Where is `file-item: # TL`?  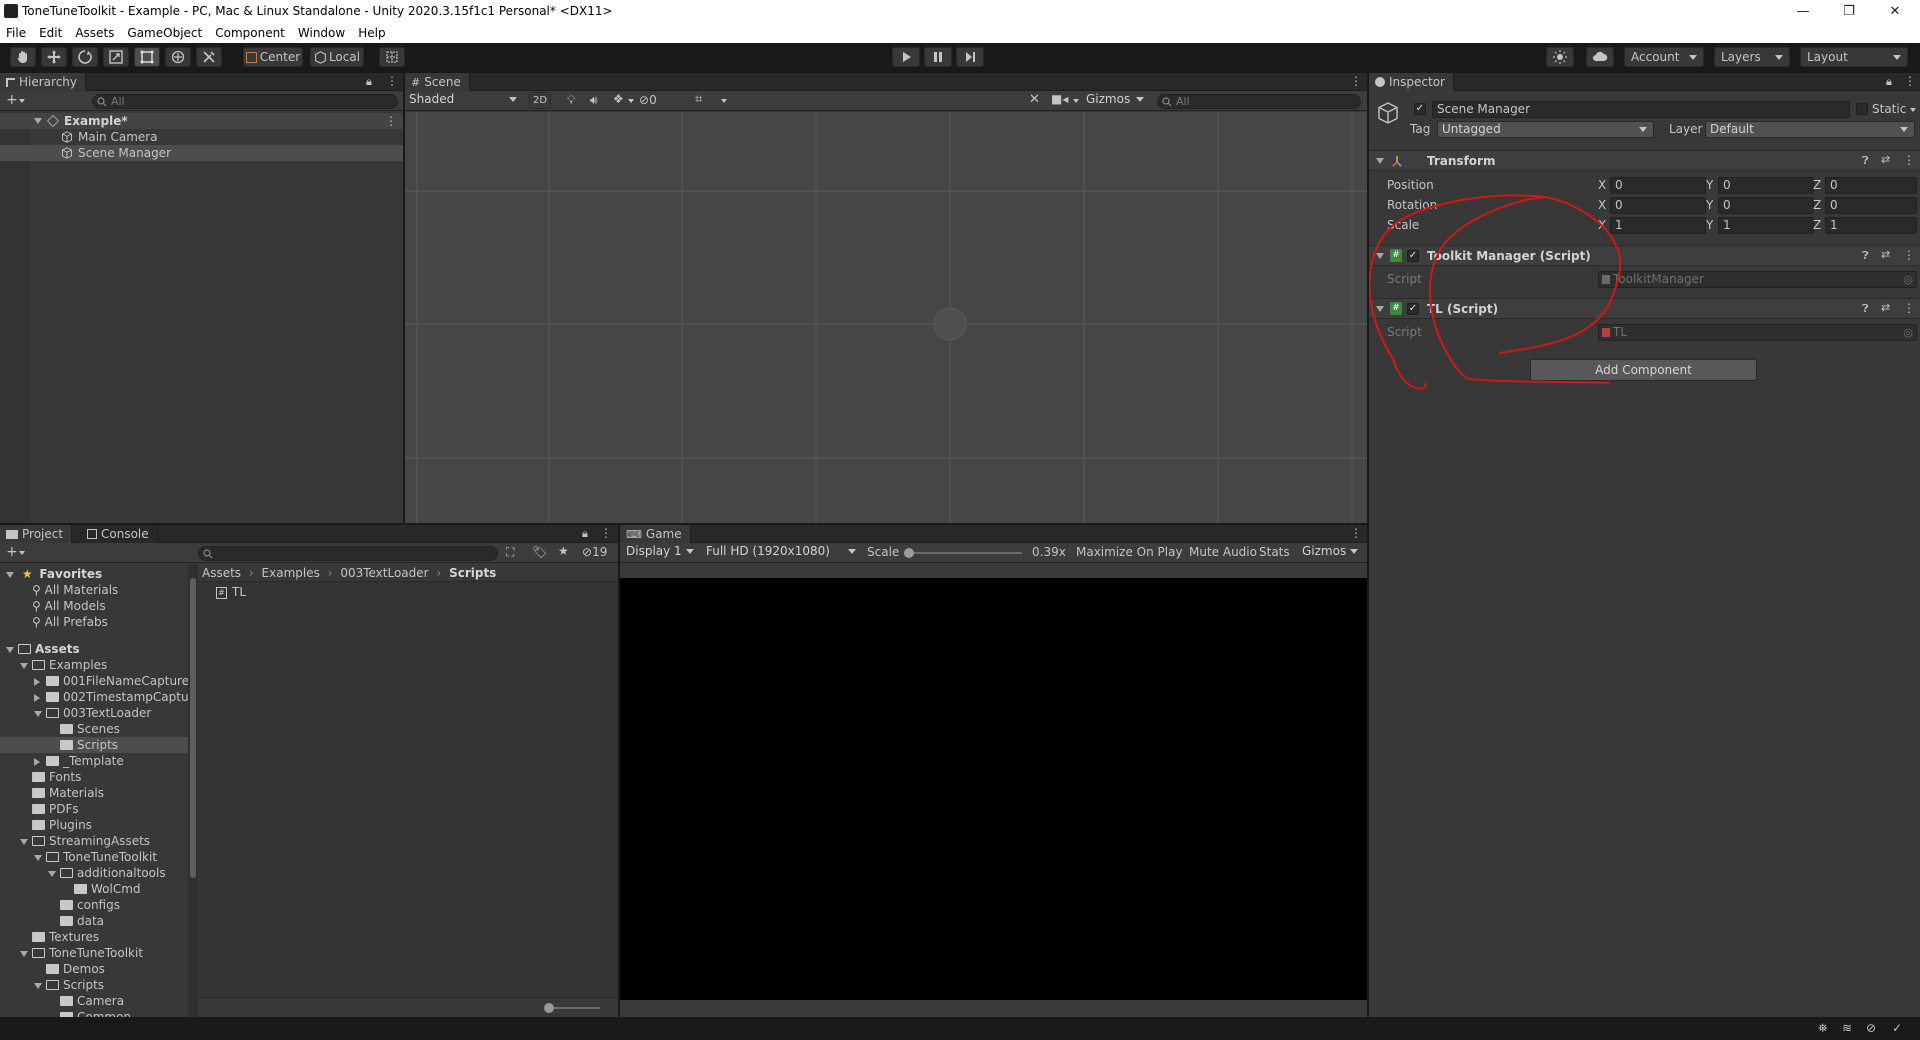 file-item: # TL is located at coordinates (231, 592).